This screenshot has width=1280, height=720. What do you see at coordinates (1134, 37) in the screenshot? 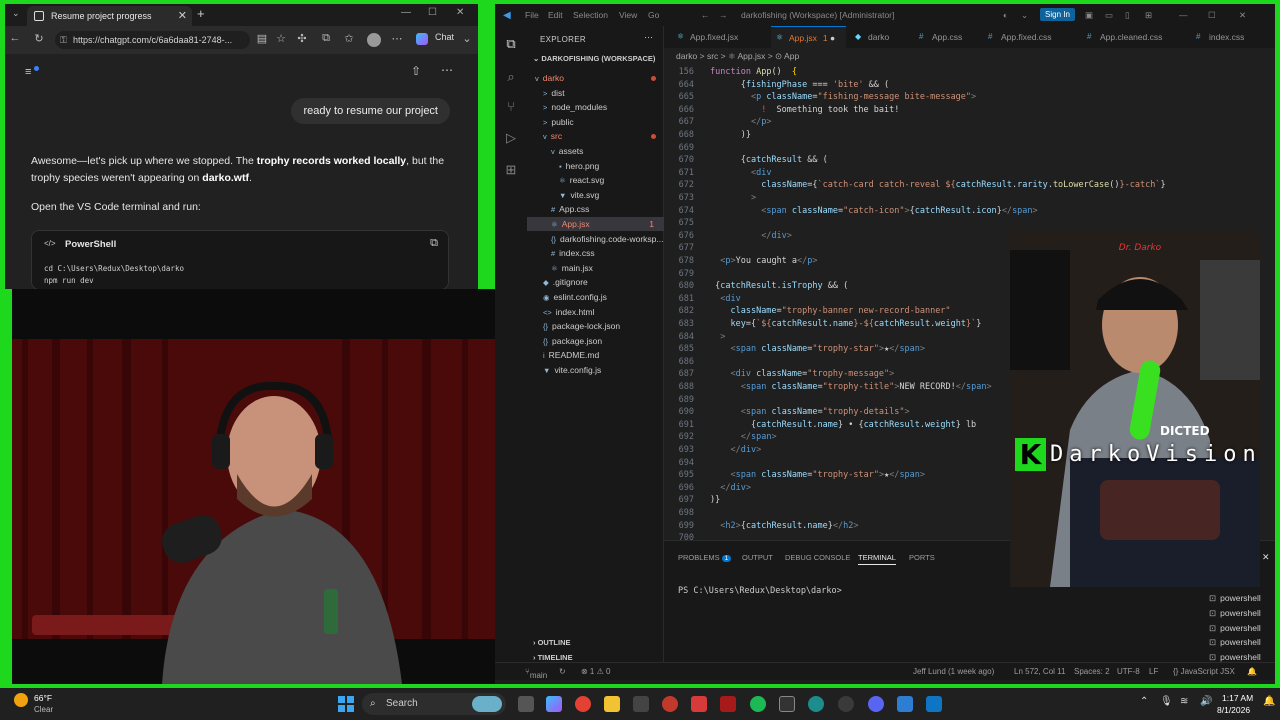
I see `editor-tab: # App.cleaned.css` at bounding box center [1134, 37].